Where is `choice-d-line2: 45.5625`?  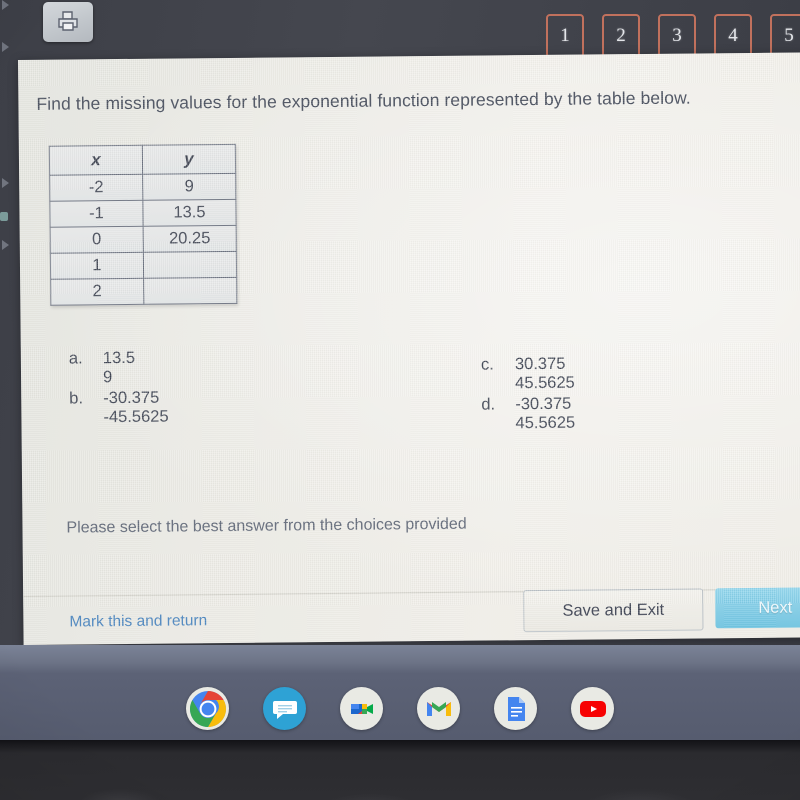
choice-d-line2: 45.5625 is located at coordinates (545, 423).